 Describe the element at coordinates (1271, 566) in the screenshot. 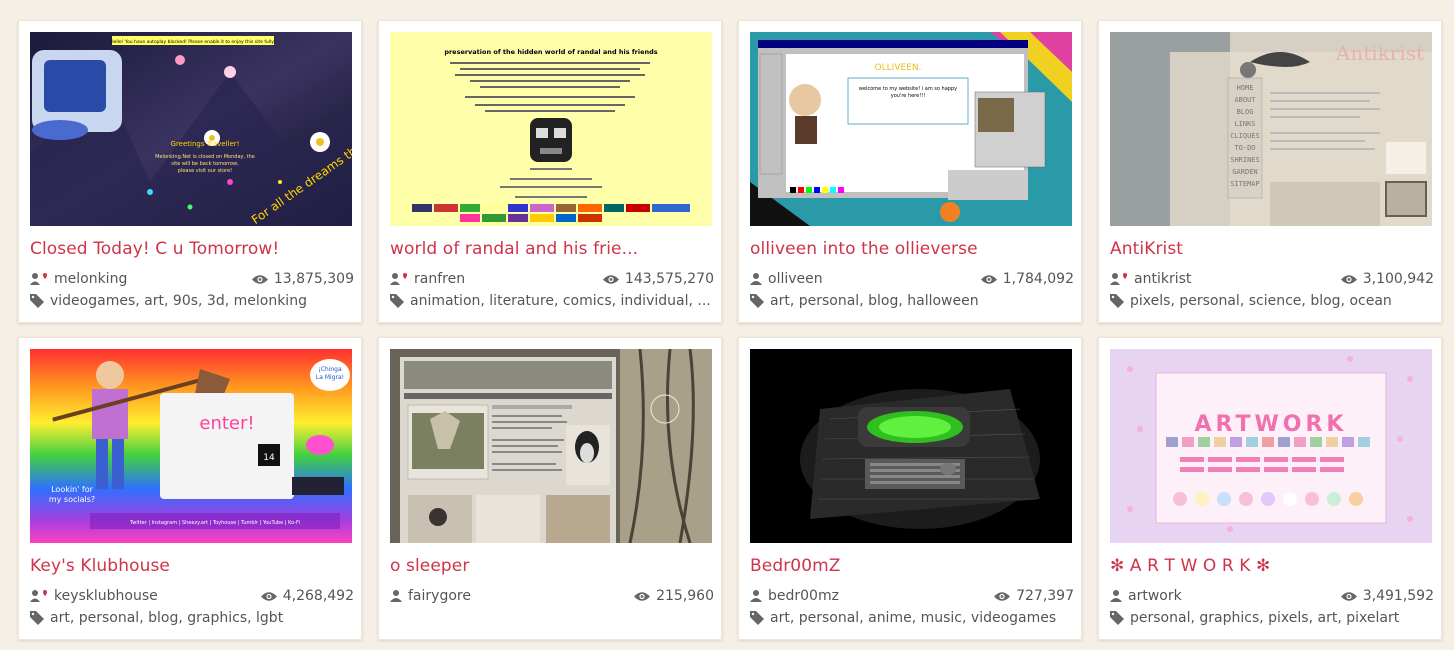

I see `site-title: ✻ A R T W O R K ✻` at that location.